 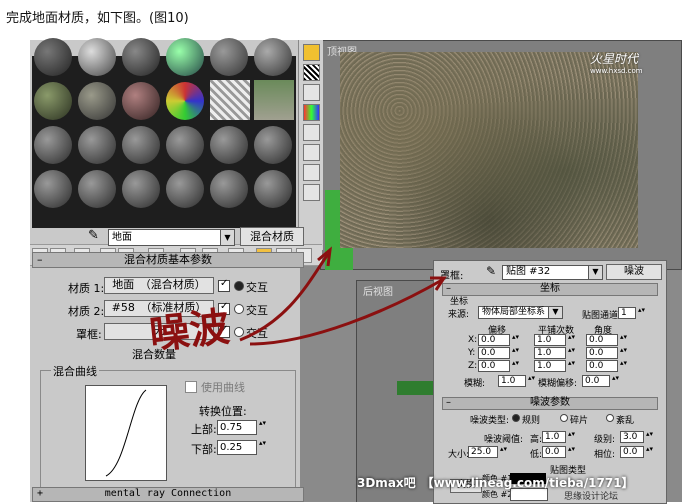 I want to click on map-channel-spinner: 1, so click(x=632, y=313).